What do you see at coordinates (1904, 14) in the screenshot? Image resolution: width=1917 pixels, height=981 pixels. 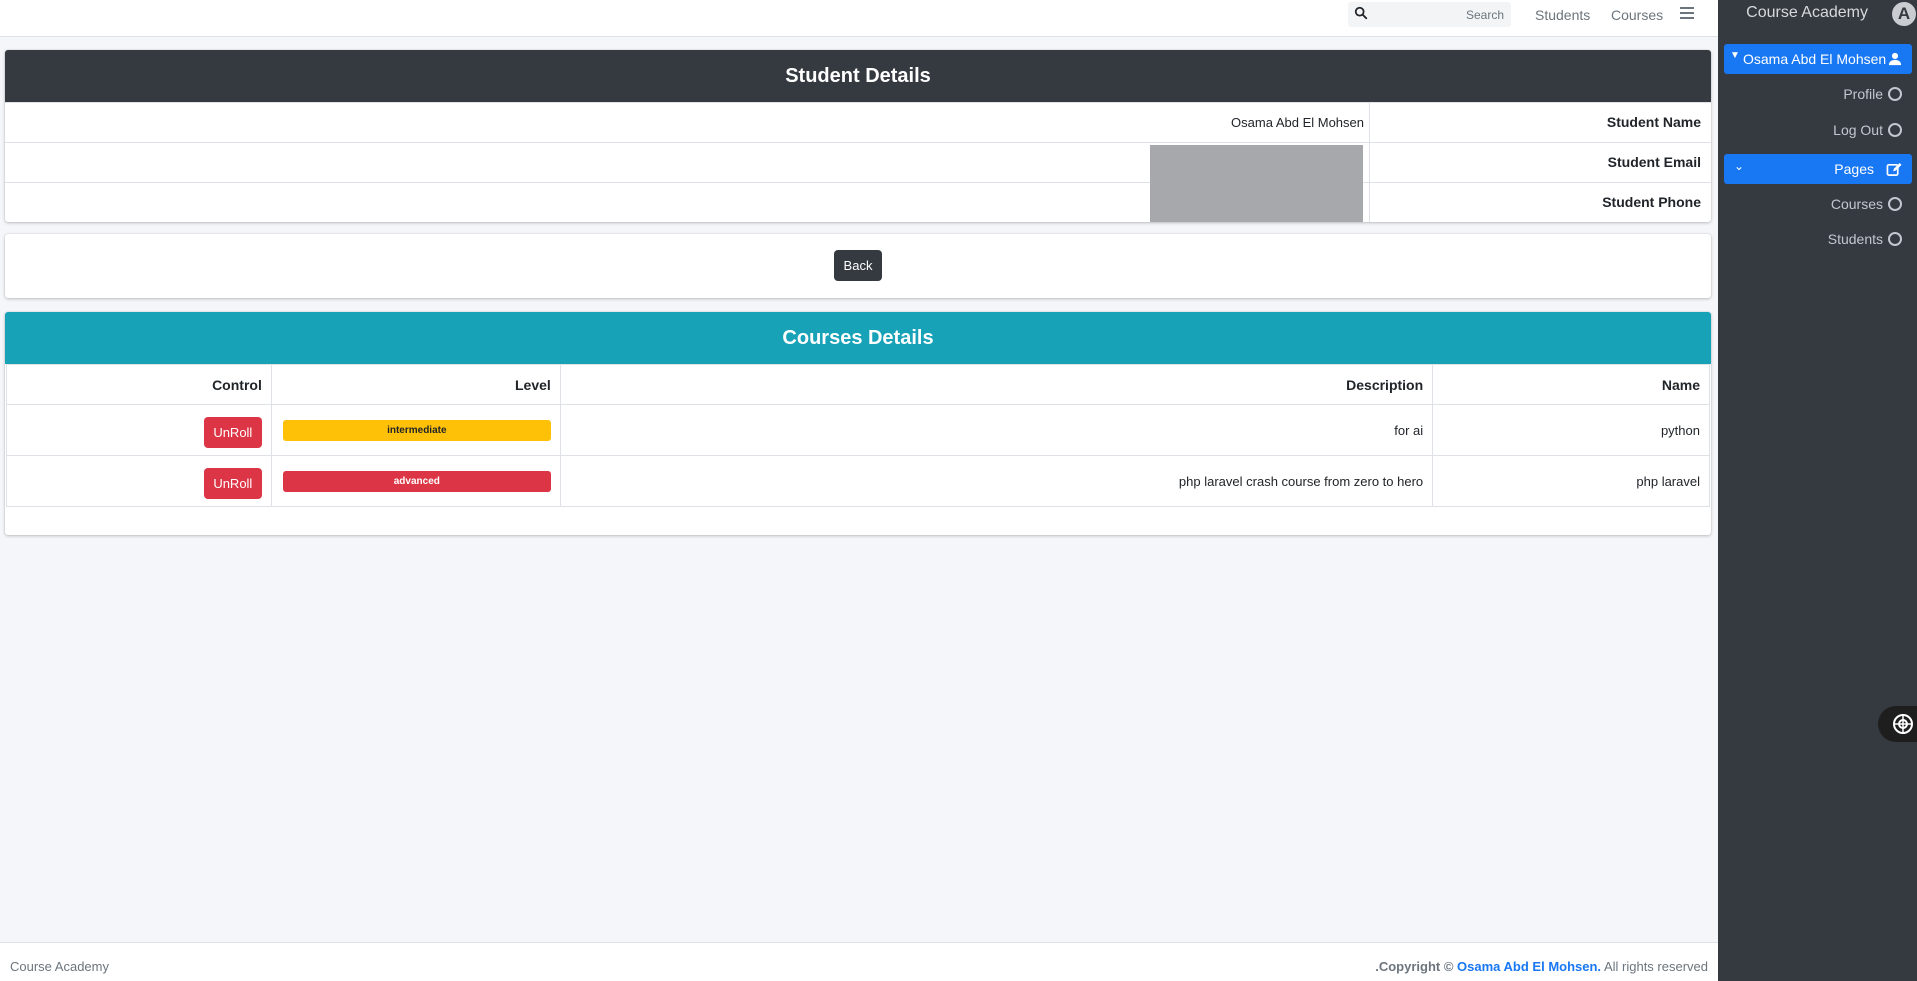 I see `brand-logo: A` at bounding box center [1904, 14].